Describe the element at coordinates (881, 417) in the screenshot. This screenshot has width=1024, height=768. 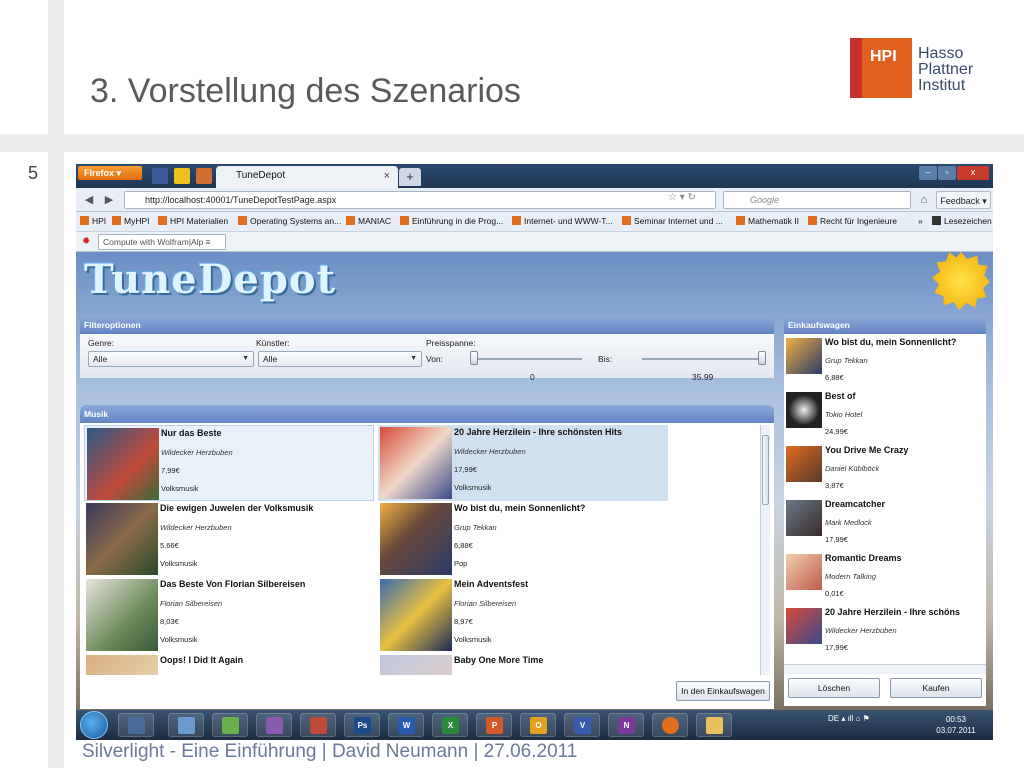
I see `cart-item: Best of Tokio Hotel 24,99€` at that location.